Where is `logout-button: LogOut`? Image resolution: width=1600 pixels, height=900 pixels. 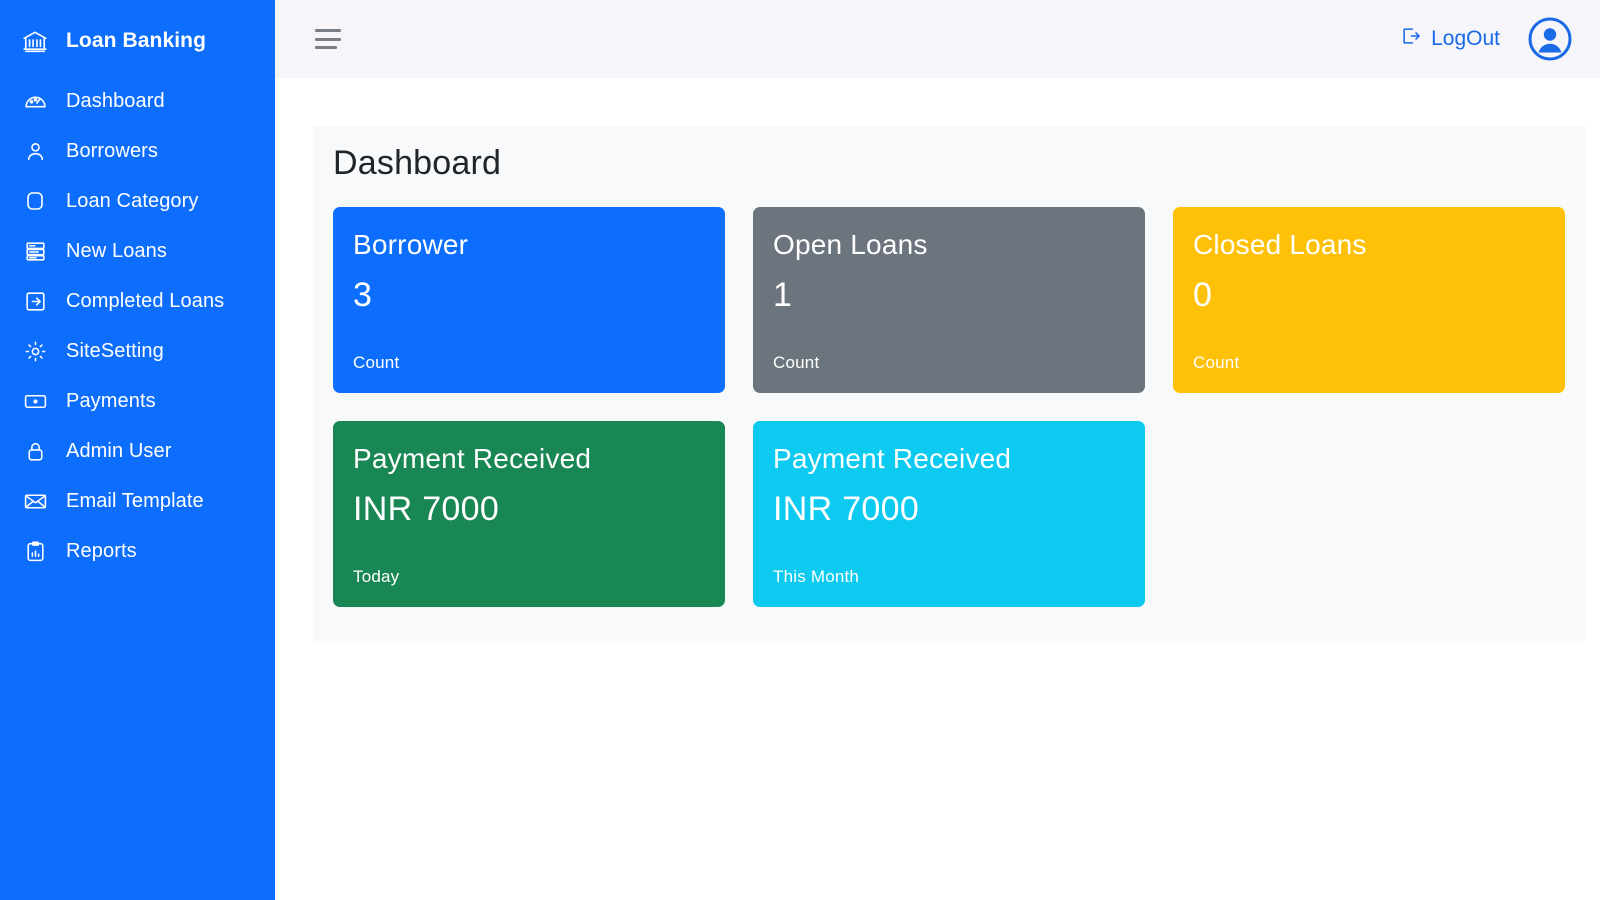 logout-button: LogOut is located at coordinates (1450, 39).